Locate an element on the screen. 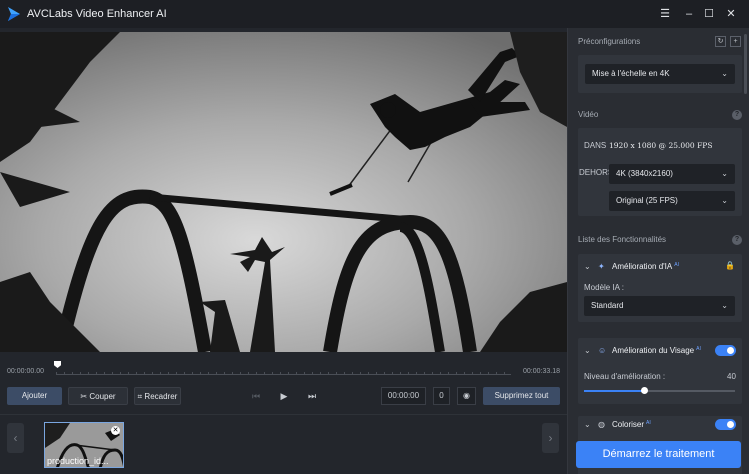 The height and width of the screenshot is (474, 749). resolution-value: 4K (3840x2160) is located at coordinates (644, 173).